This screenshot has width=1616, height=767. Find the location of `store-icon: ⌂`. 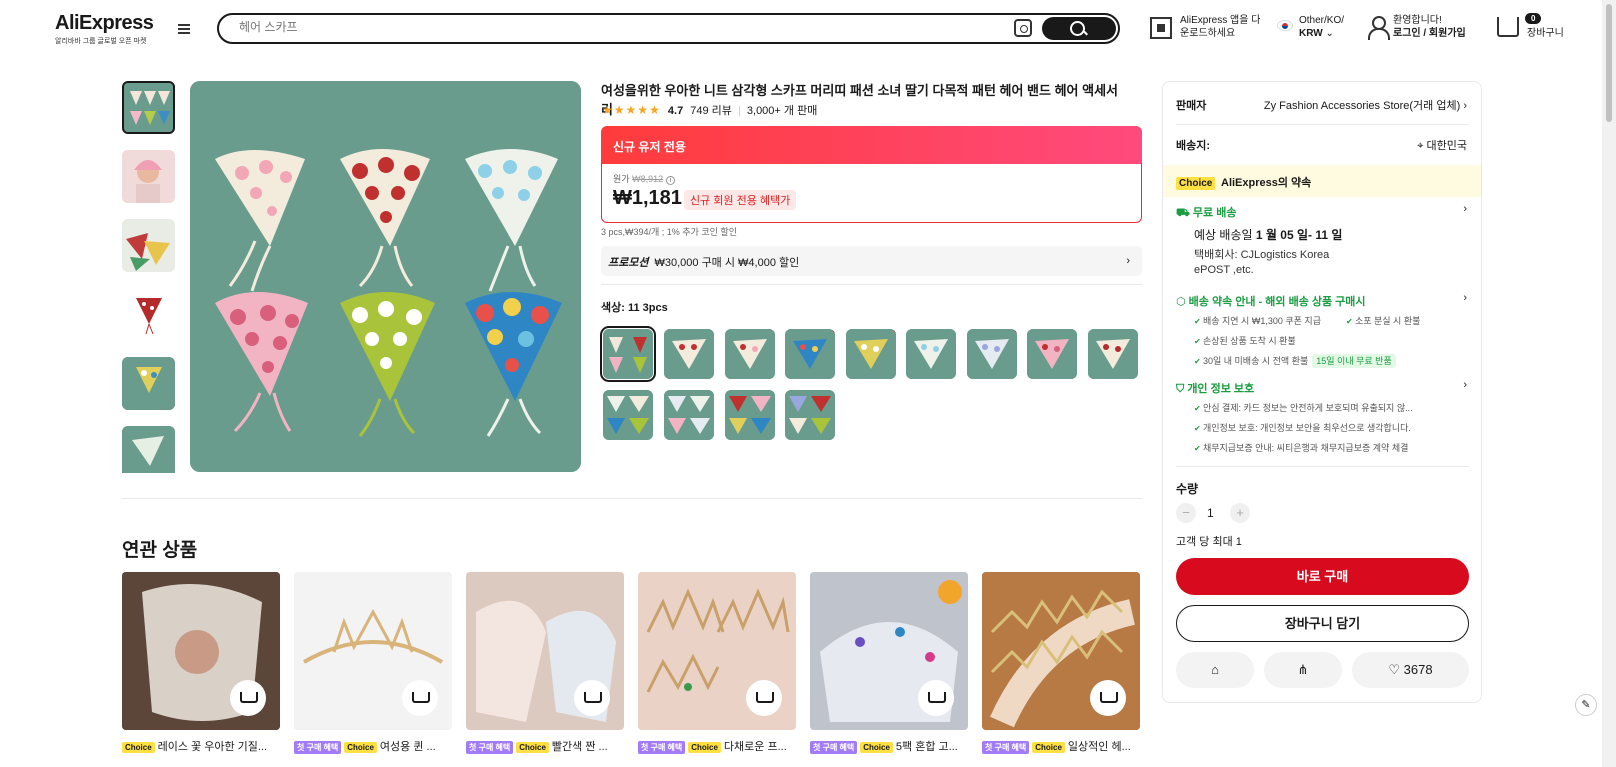

store-icon: ⌂ is located at coordinates (1215, 669).